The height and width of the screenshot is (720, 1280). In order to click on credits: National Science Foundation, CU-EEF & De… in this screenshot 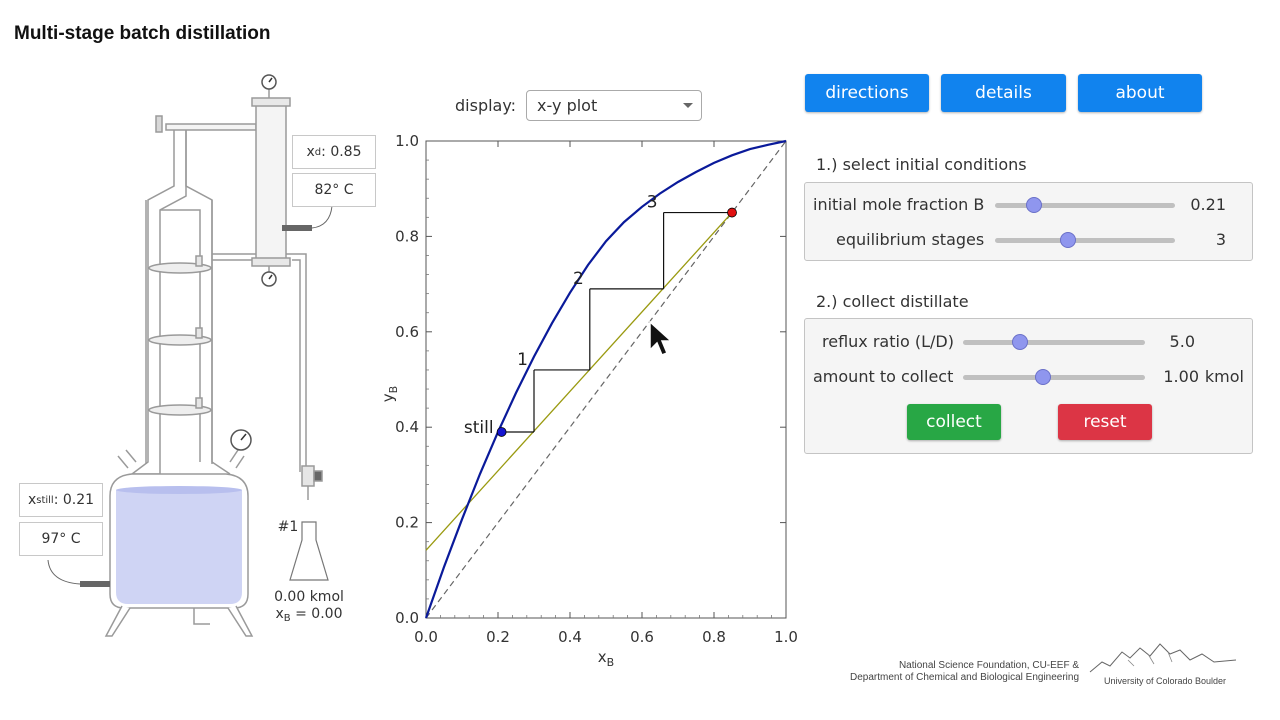, I will do `click(964, 672)`.